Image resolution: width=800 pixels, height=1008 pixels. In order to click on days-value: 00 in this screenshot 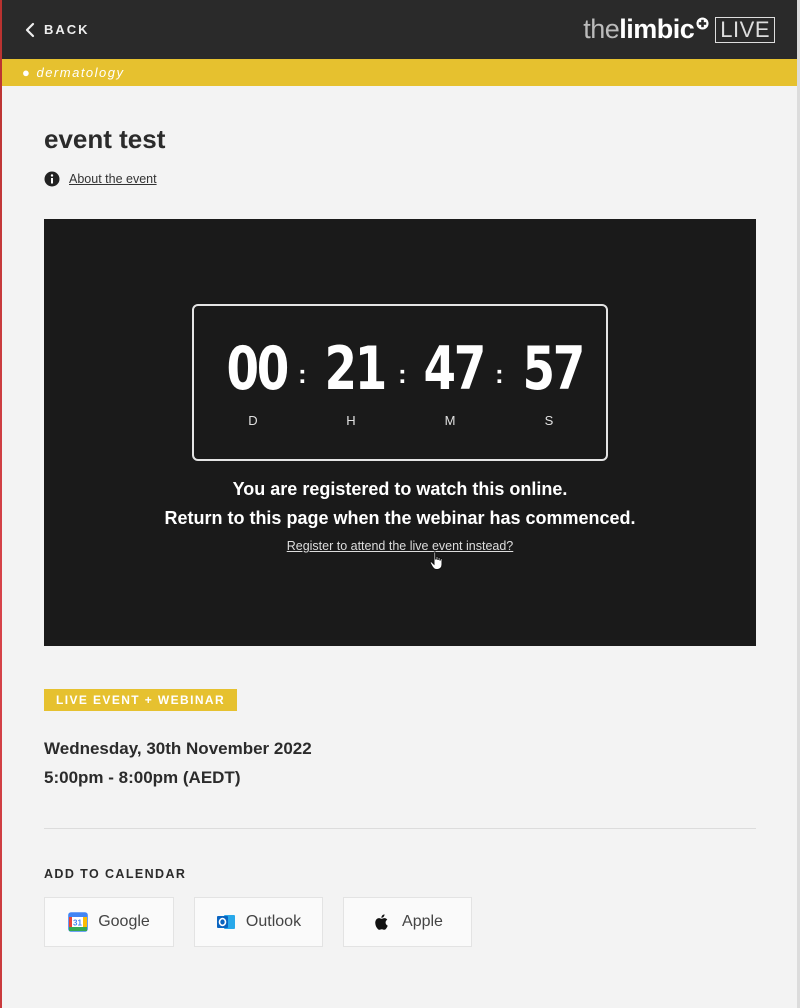, I will do `click(258, 369)`.